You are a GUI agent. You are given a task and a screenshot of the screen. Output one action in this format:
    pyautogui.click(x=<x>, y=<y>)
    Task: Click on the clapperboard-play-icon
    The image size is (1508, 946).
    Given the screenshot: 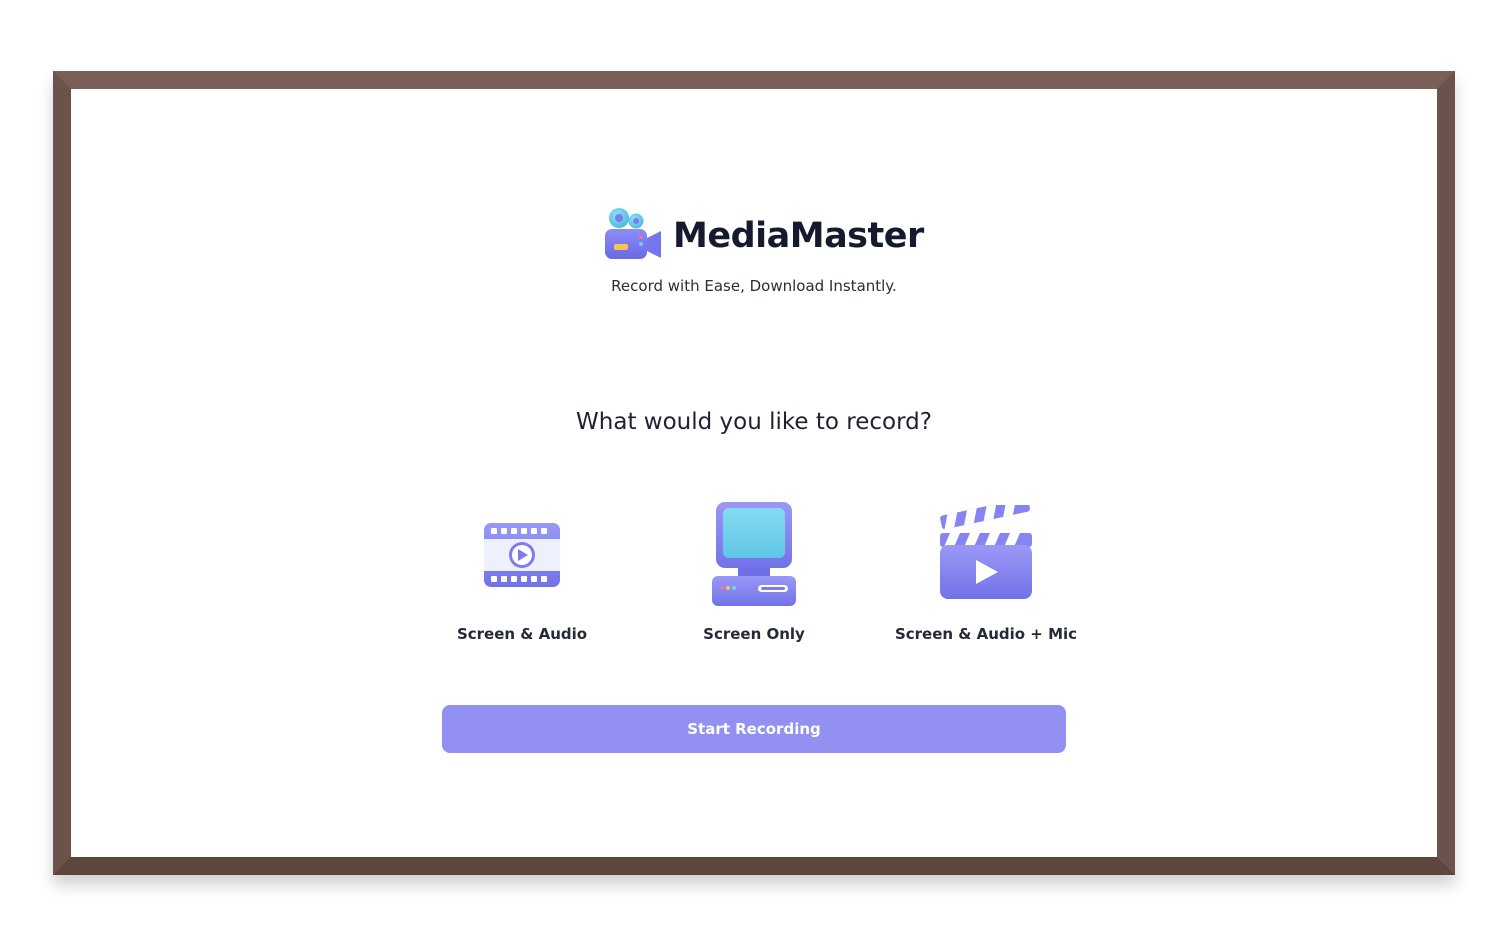 What is the action you would take?
    pyautogui.click(x=986, y=552)
    